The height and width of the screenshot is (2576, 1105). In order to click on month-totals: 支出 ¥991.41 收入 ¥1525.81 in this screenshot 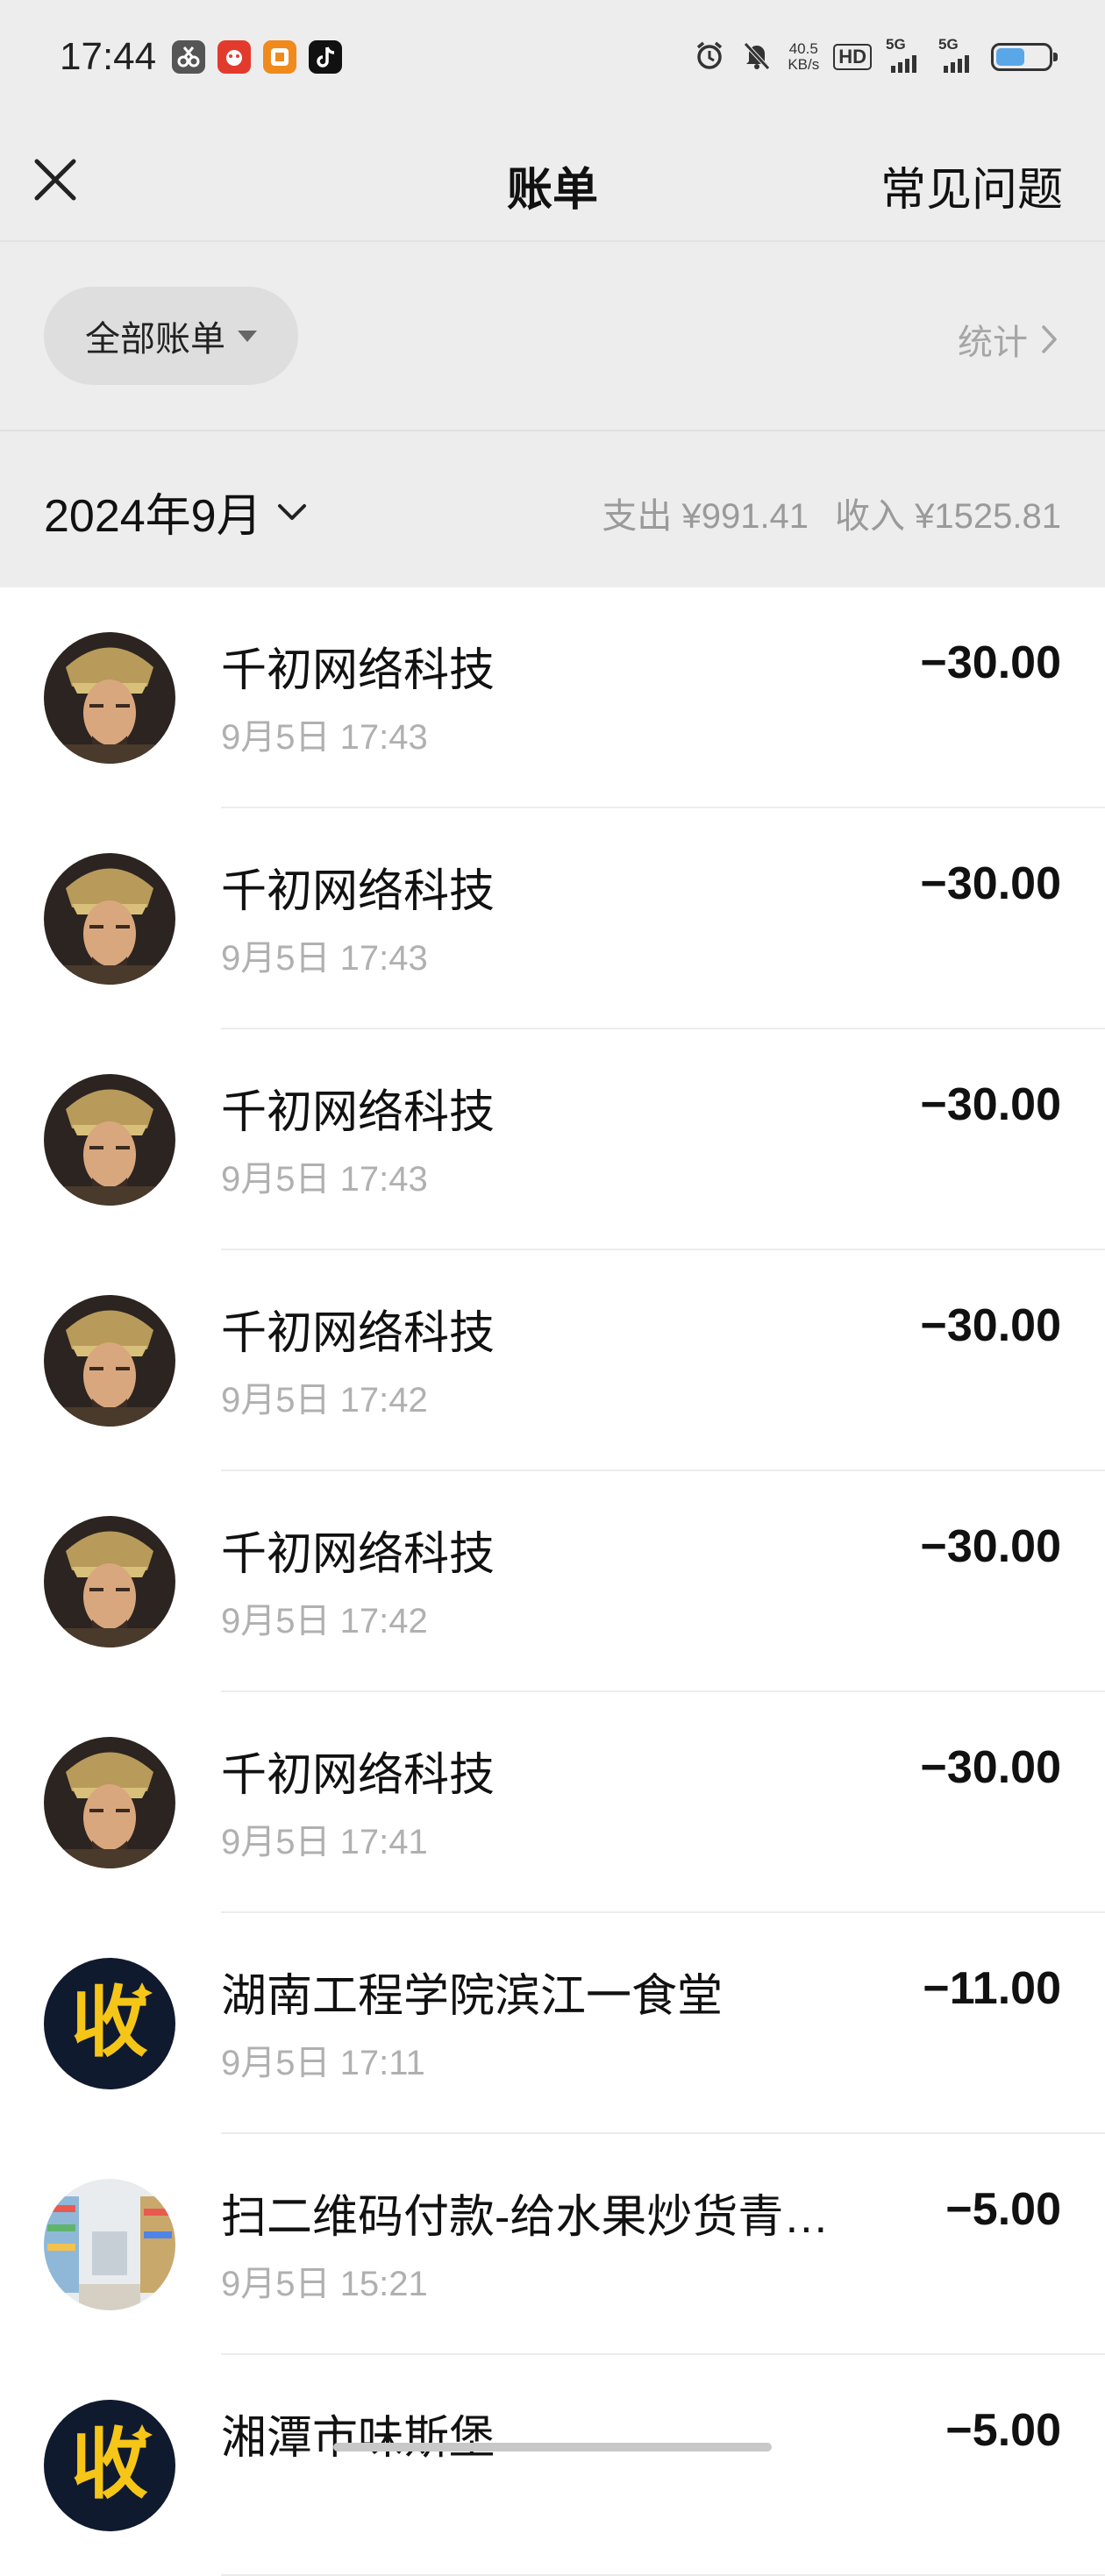, I will do `click(831, 512)`.